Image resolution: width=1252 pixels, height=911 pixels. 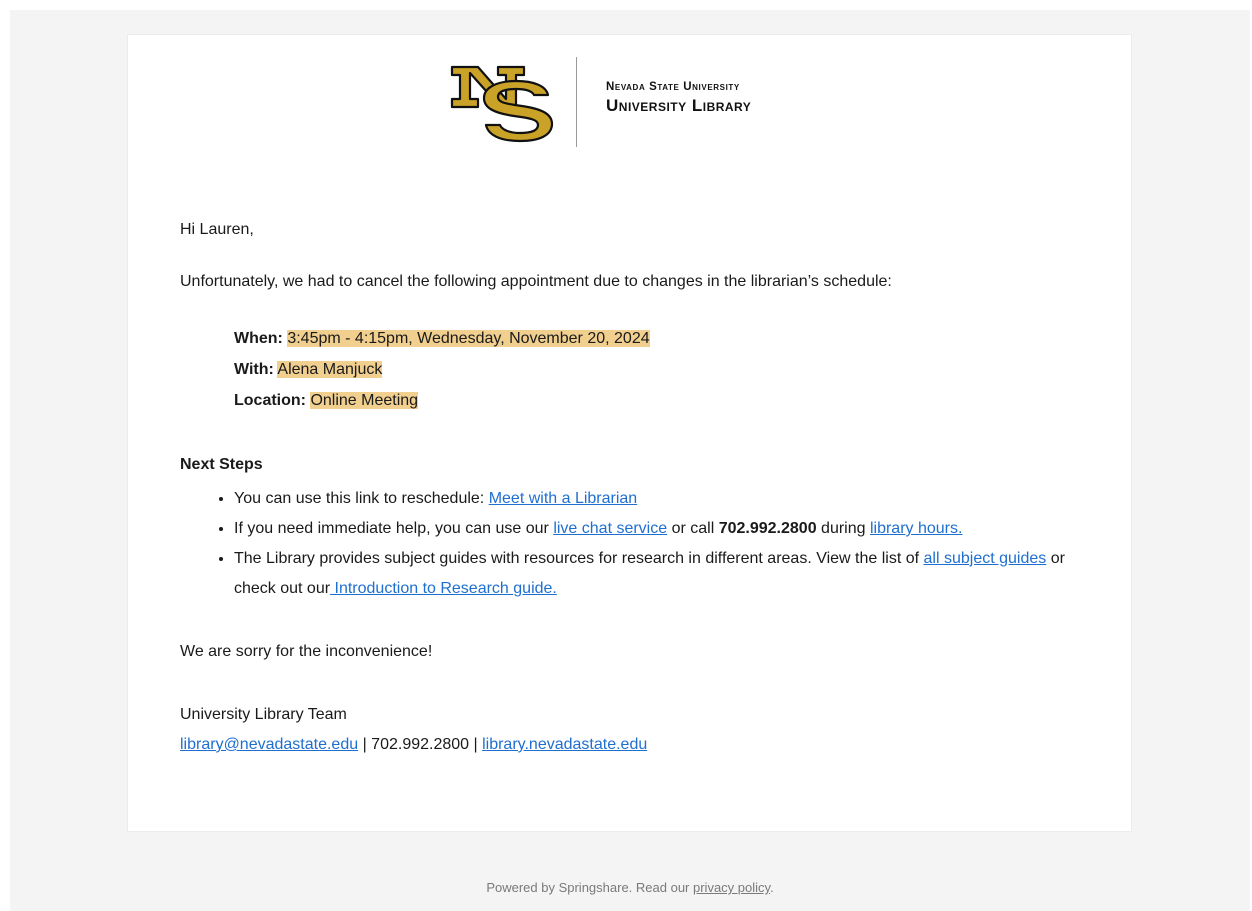 What do you see at coordinates (985, 558) in the screenshot?
I see `subject-guides-link: all subject guides` at bounding box center [985, 558].